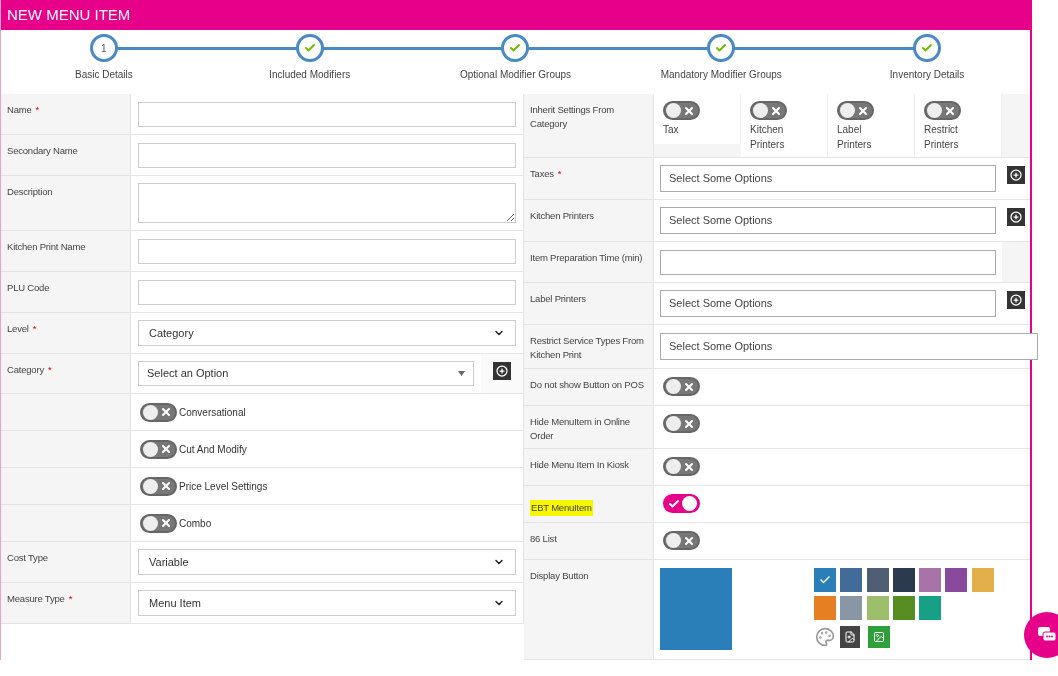 The width and height of the screenshot is (1058, 676). I want to click on step-label: Basic Details, so click(104, 75).